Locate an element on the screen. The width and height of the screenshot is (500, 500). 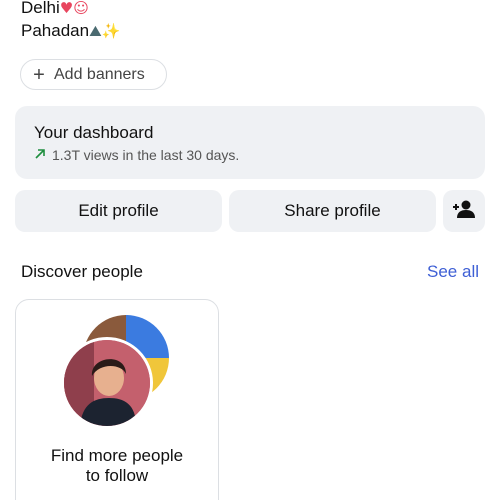
share-profile-button: Share profile is located at coordinates (332, 211).